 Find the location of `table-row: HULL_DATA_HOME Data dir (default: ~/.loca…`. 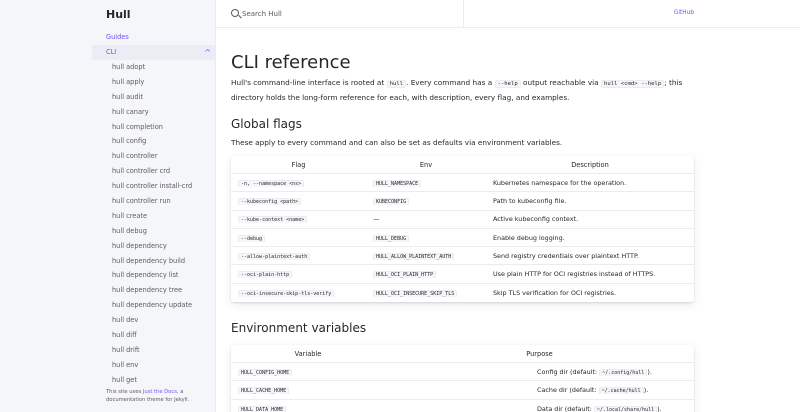

table-row: HULL_DATA_HOME Data dir (default: ~/.loca… is located at coordinates (462, 406).